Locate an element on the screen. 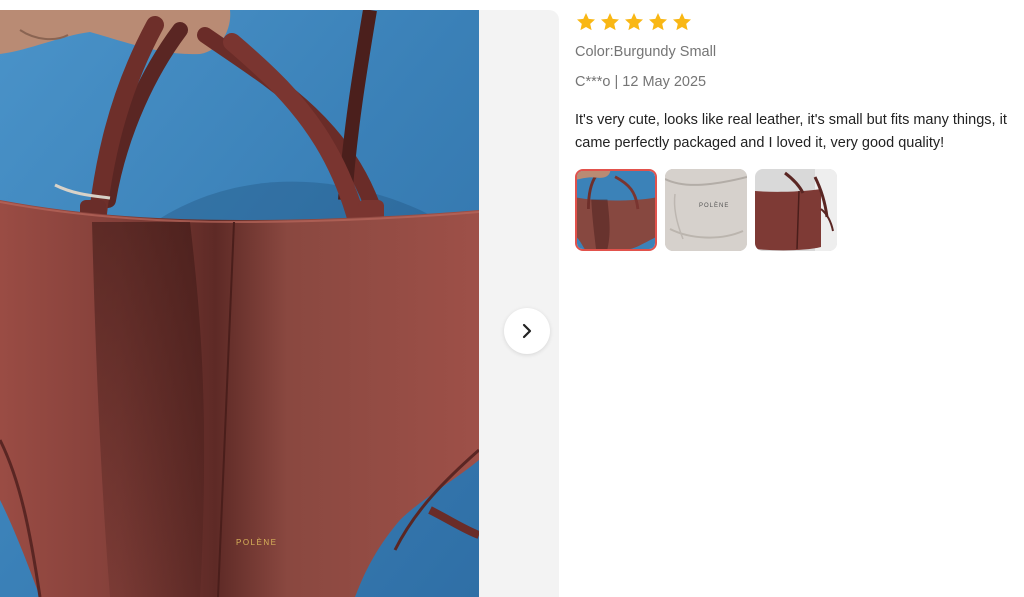  review-author-date: C***o | 12 May 2025 is located at coordinates (641, 82).